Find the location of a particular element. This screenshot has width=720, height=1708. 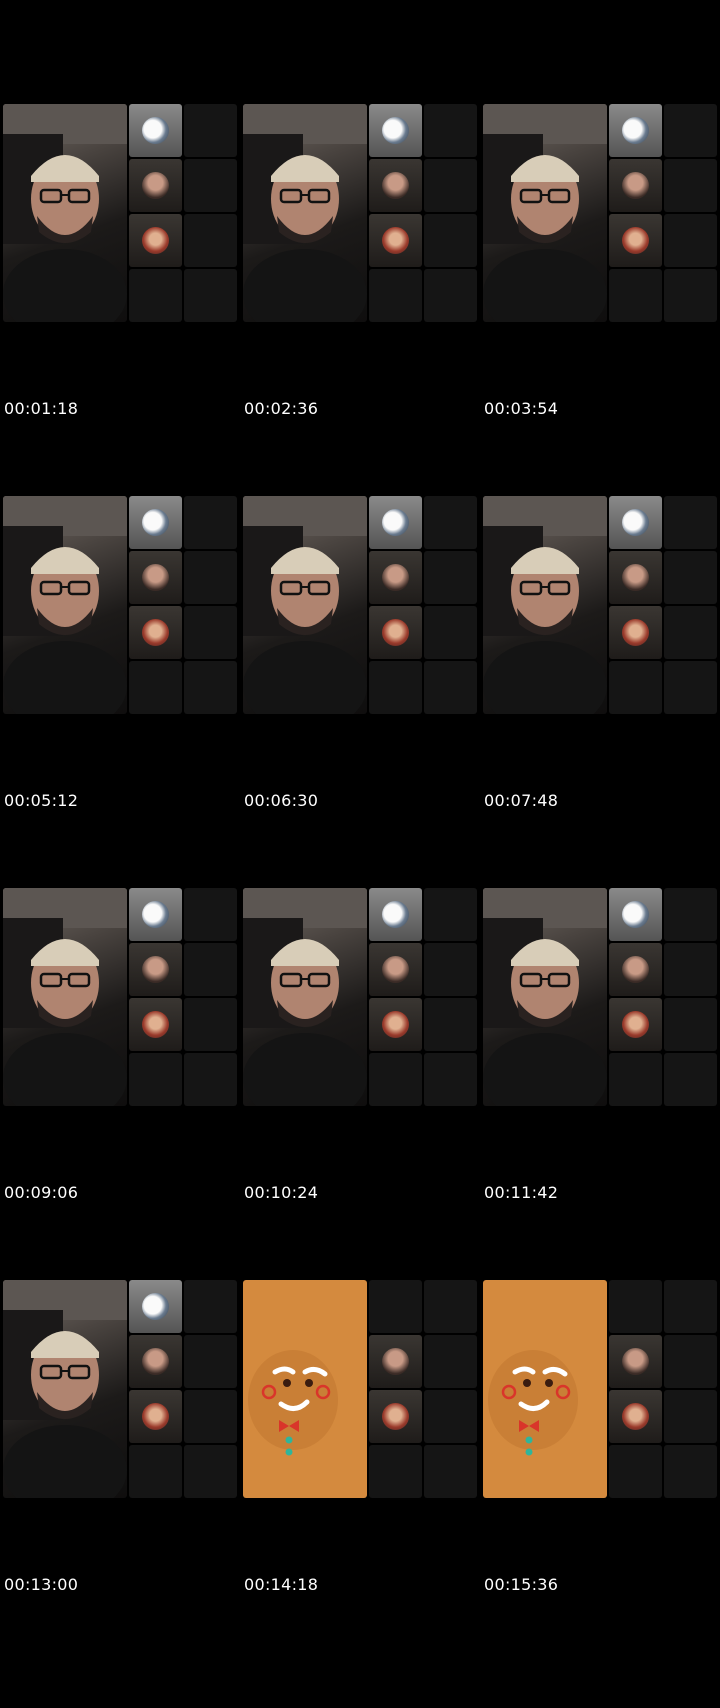

frame-thumbnail: 00:06:30 is located at coordinates (360, 601).